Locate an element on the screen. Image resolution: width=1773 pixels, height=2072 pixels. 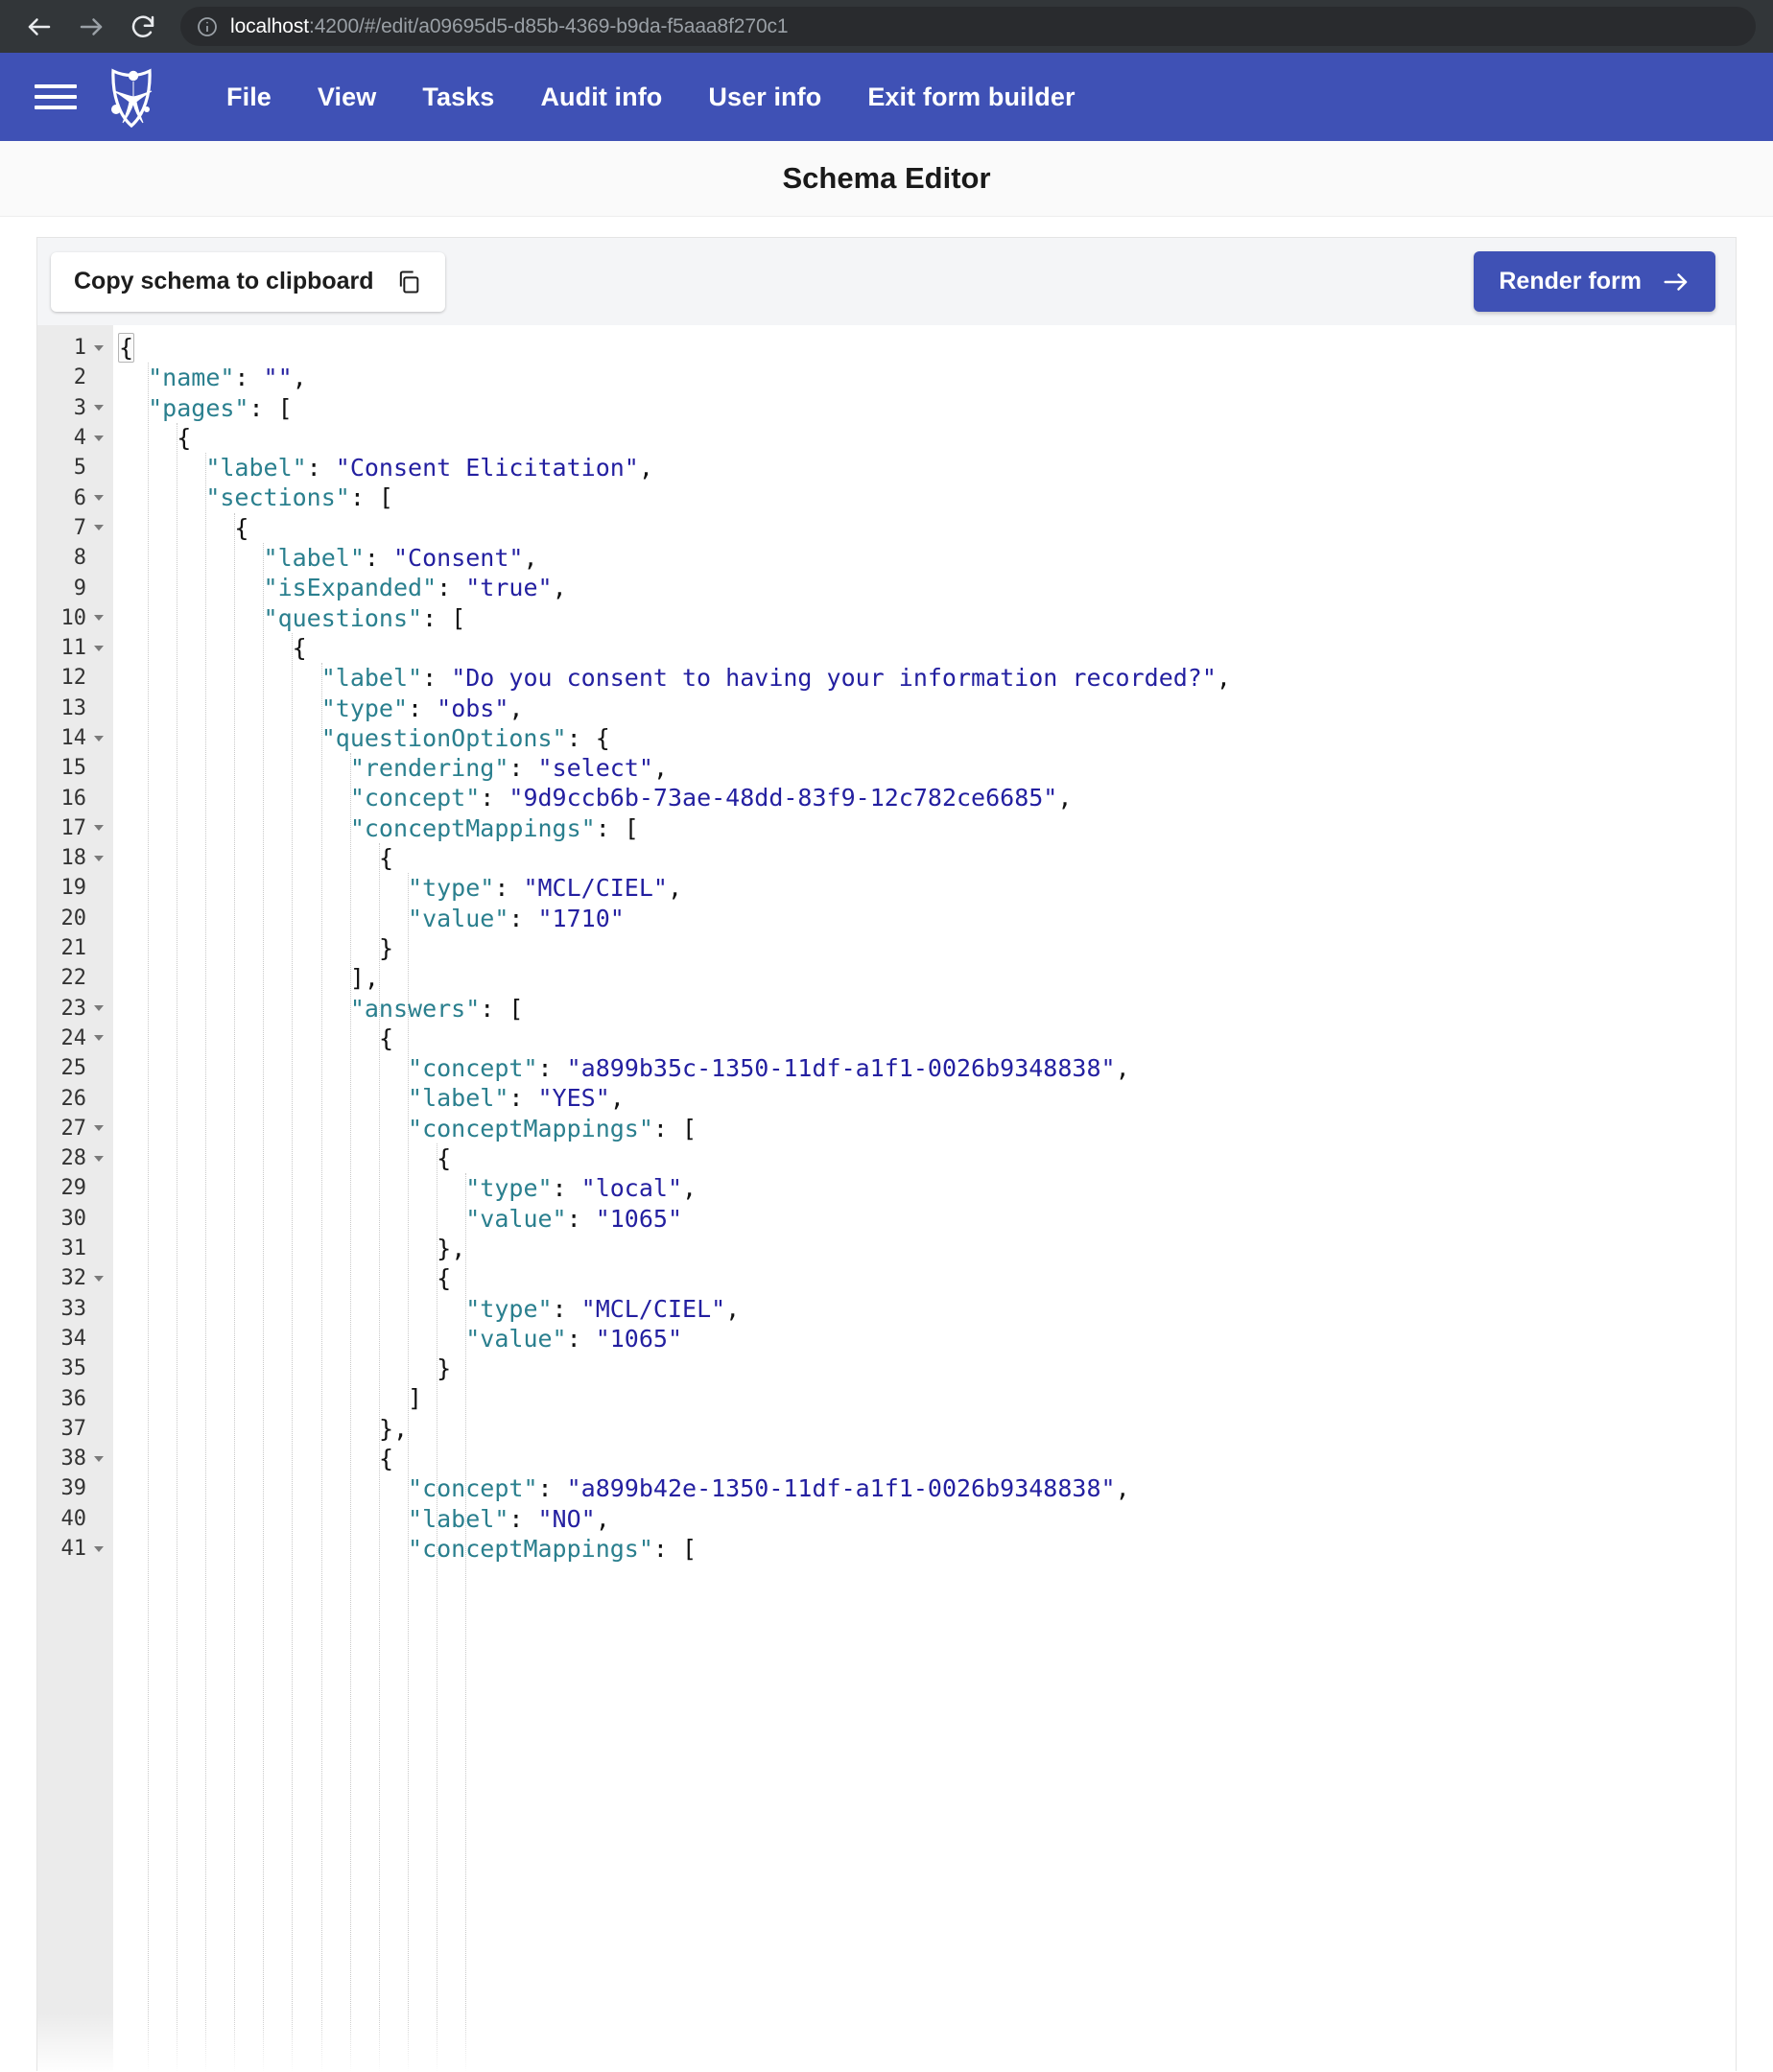
nav-link-audit-info: Audit info is located at coordinates (601, 97).